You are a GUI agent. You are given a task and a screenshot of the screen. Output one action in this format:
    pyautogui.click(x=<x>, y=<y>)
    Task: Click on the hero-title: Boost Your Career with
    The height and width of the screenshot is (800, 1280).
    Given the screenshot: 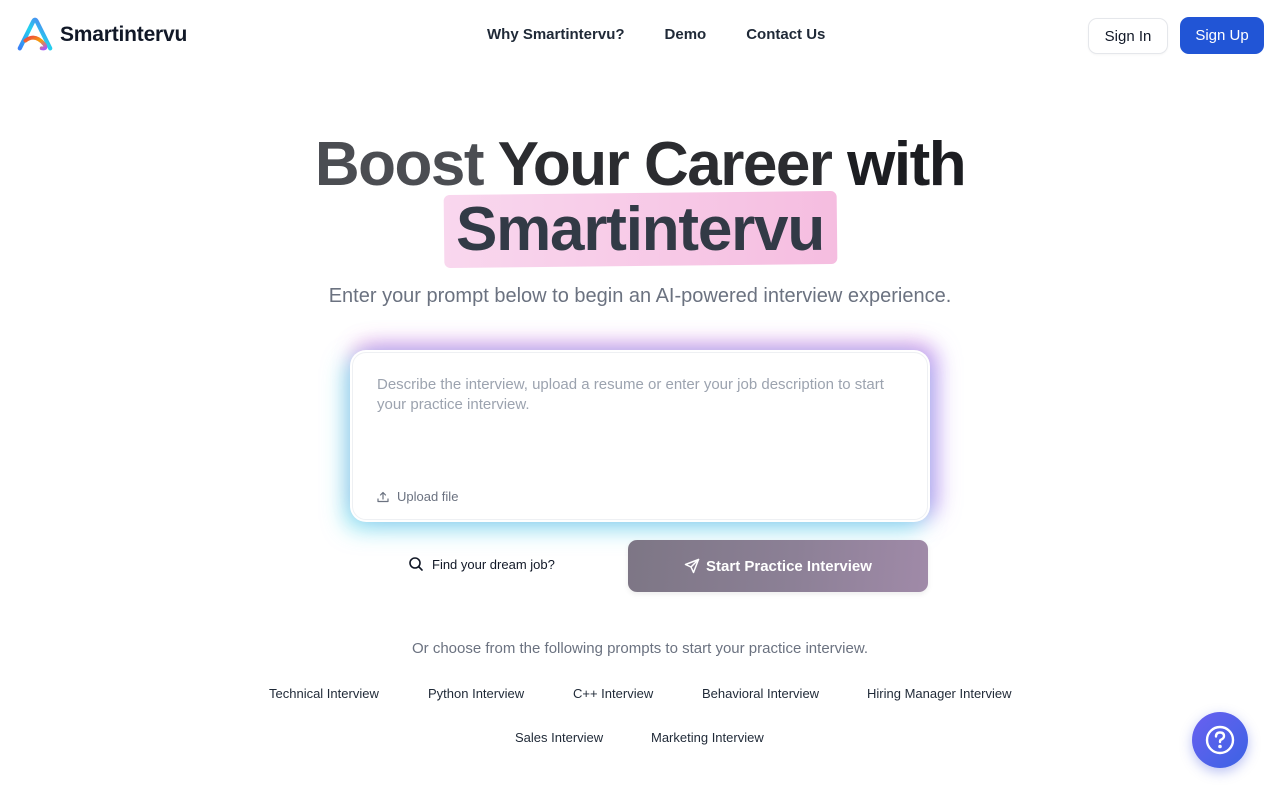 What is the action you would take?
    pyautogui.click(x=640, y=165)
    